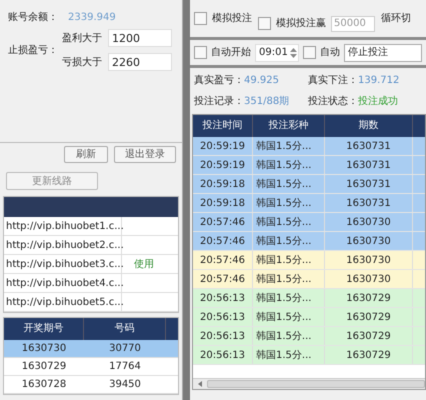 This screenshot has height=400, width=426. What do you see at coordinates (383, 53) in the screenshot?
I see `mode-dropdown: 停止投注` at bounding box center [383, 53].